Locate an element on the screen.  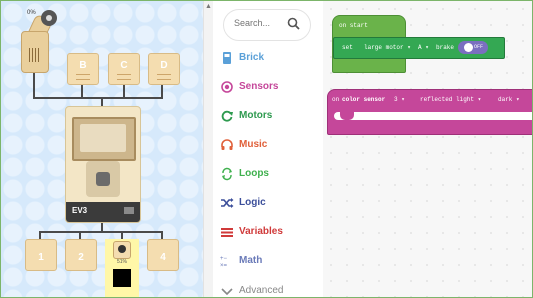
set-label: set is located at coordinates (347, 47).